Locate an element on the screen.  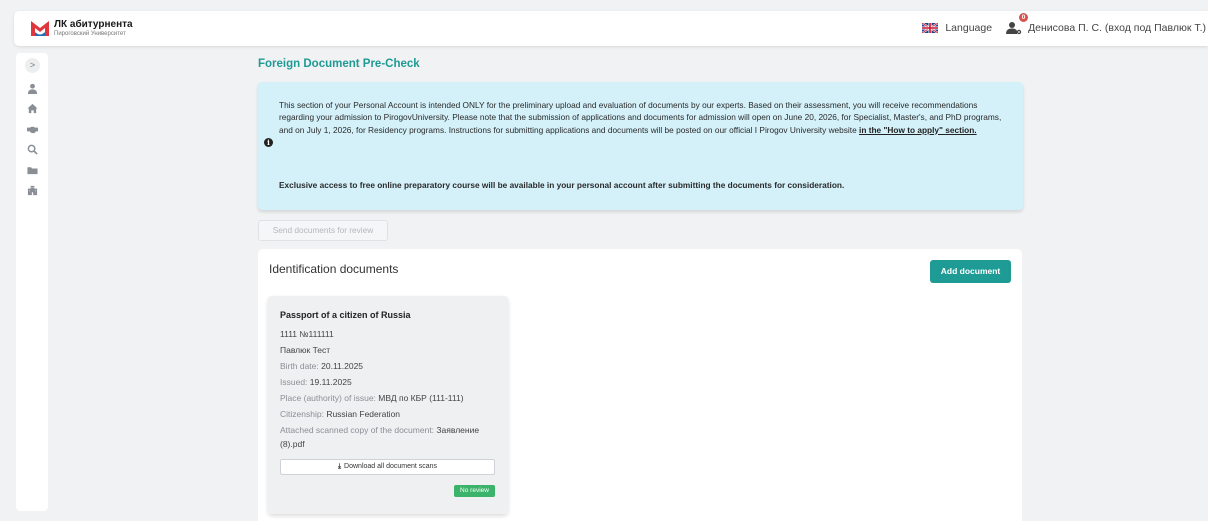
home-icon is located at coordinates (32, 108).